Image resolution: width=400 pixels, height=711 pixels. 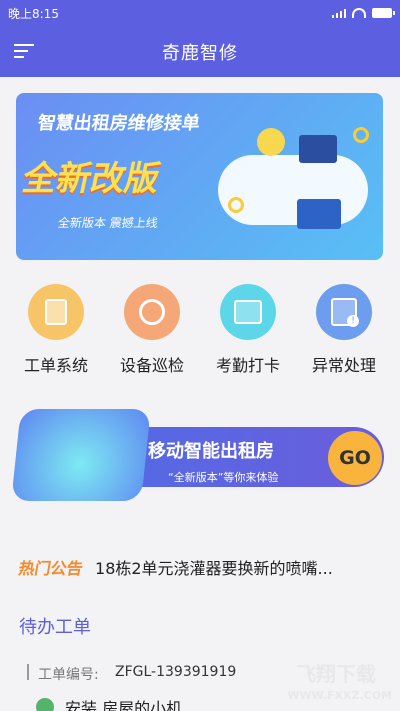 I want to click on promo-banner: 移动智能出租房 “全新版本”等你来体验 GO, so click(x=197, y=455).